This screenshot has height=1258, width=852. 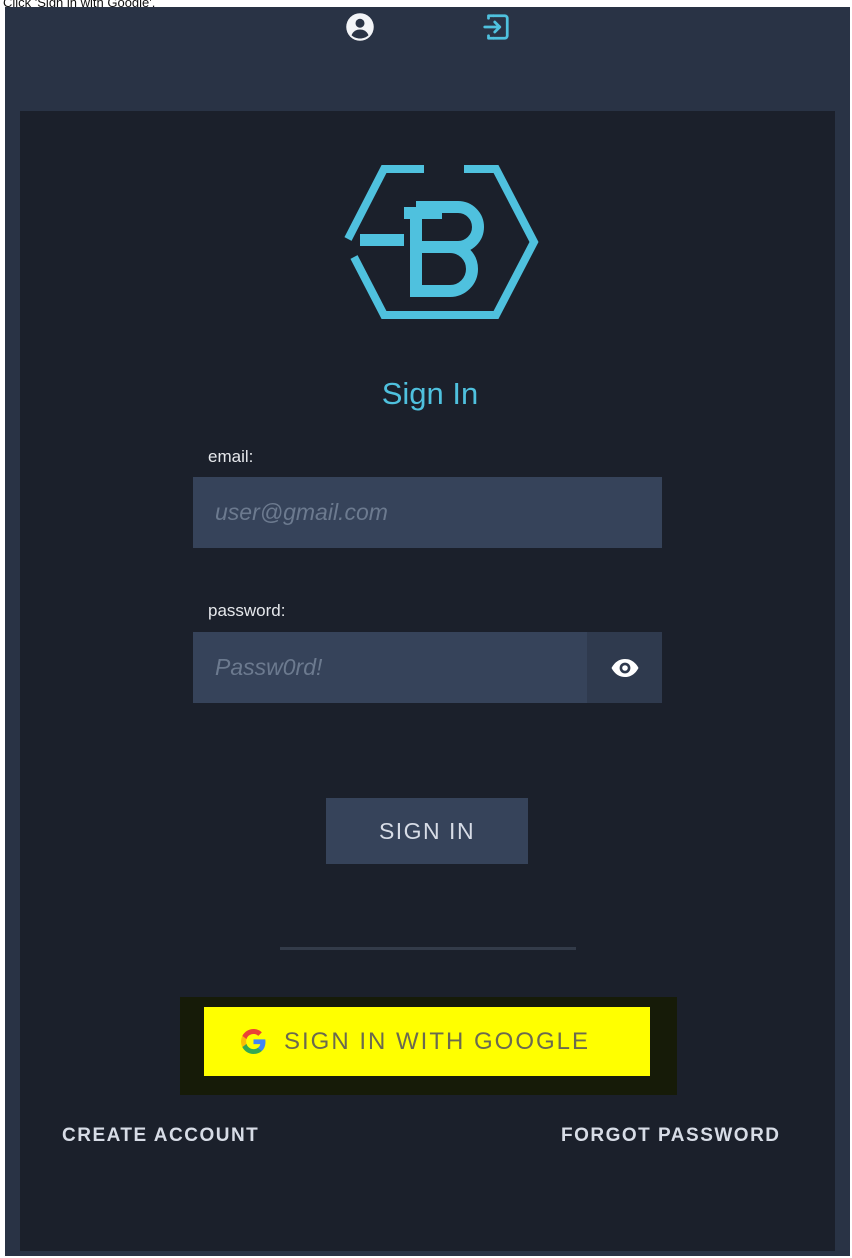 I want to click on email-field, so click(x=427, y=512).